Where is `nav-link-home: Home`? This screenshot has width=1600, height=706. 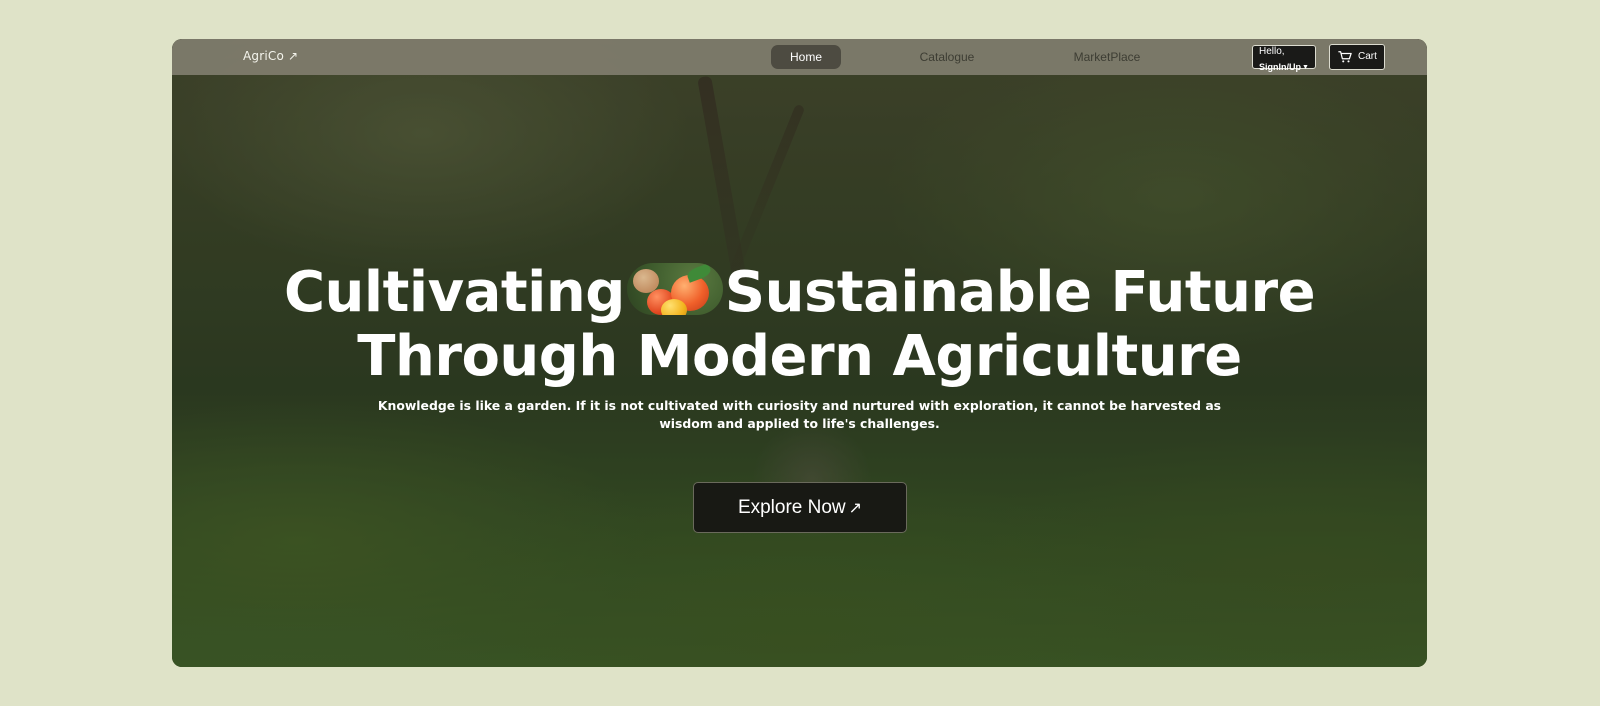
nav-link-home: Home is located at coordinates (806, 57).